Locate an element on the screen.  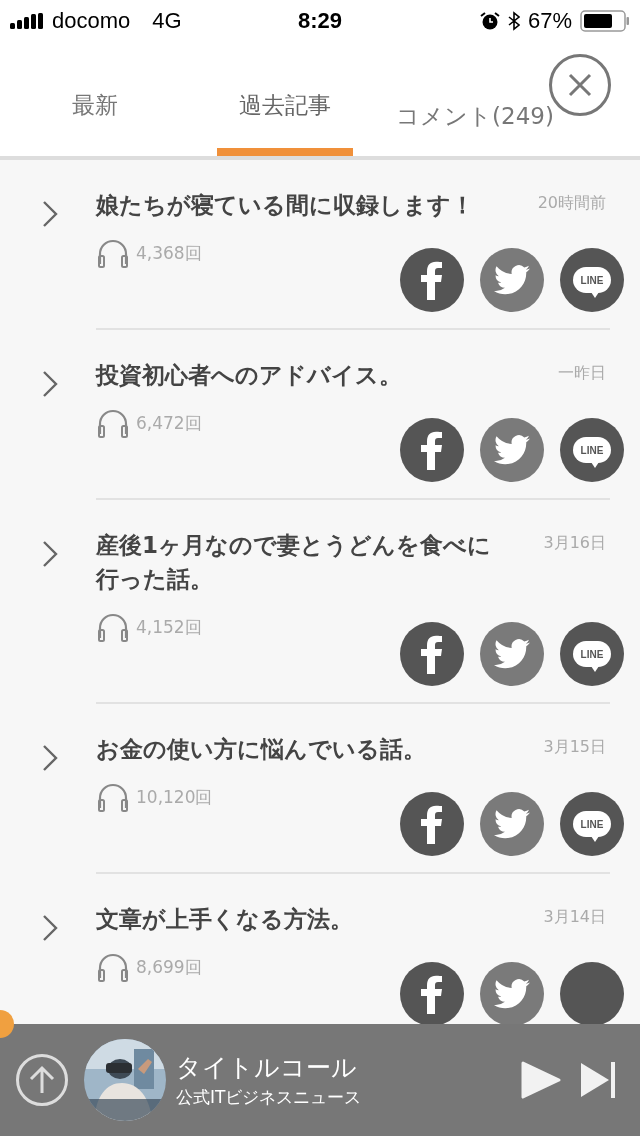
article-title: お金の使い方に悩んでいる話。 is located at coordinates (261, 749).